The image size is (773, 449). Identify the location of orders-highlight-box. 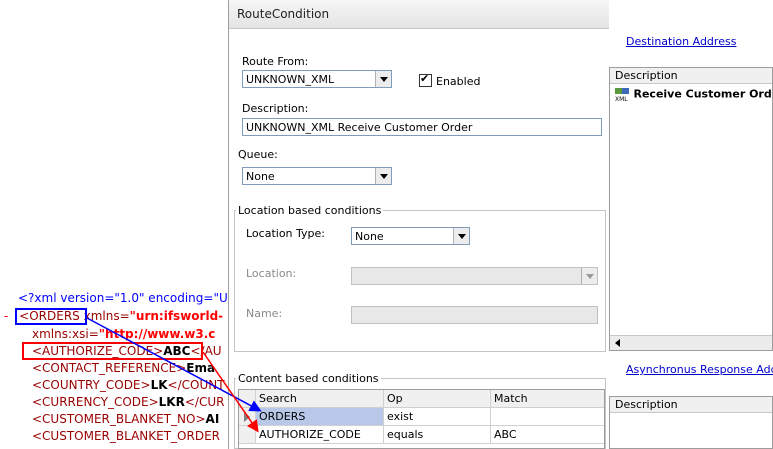
(51, 316).